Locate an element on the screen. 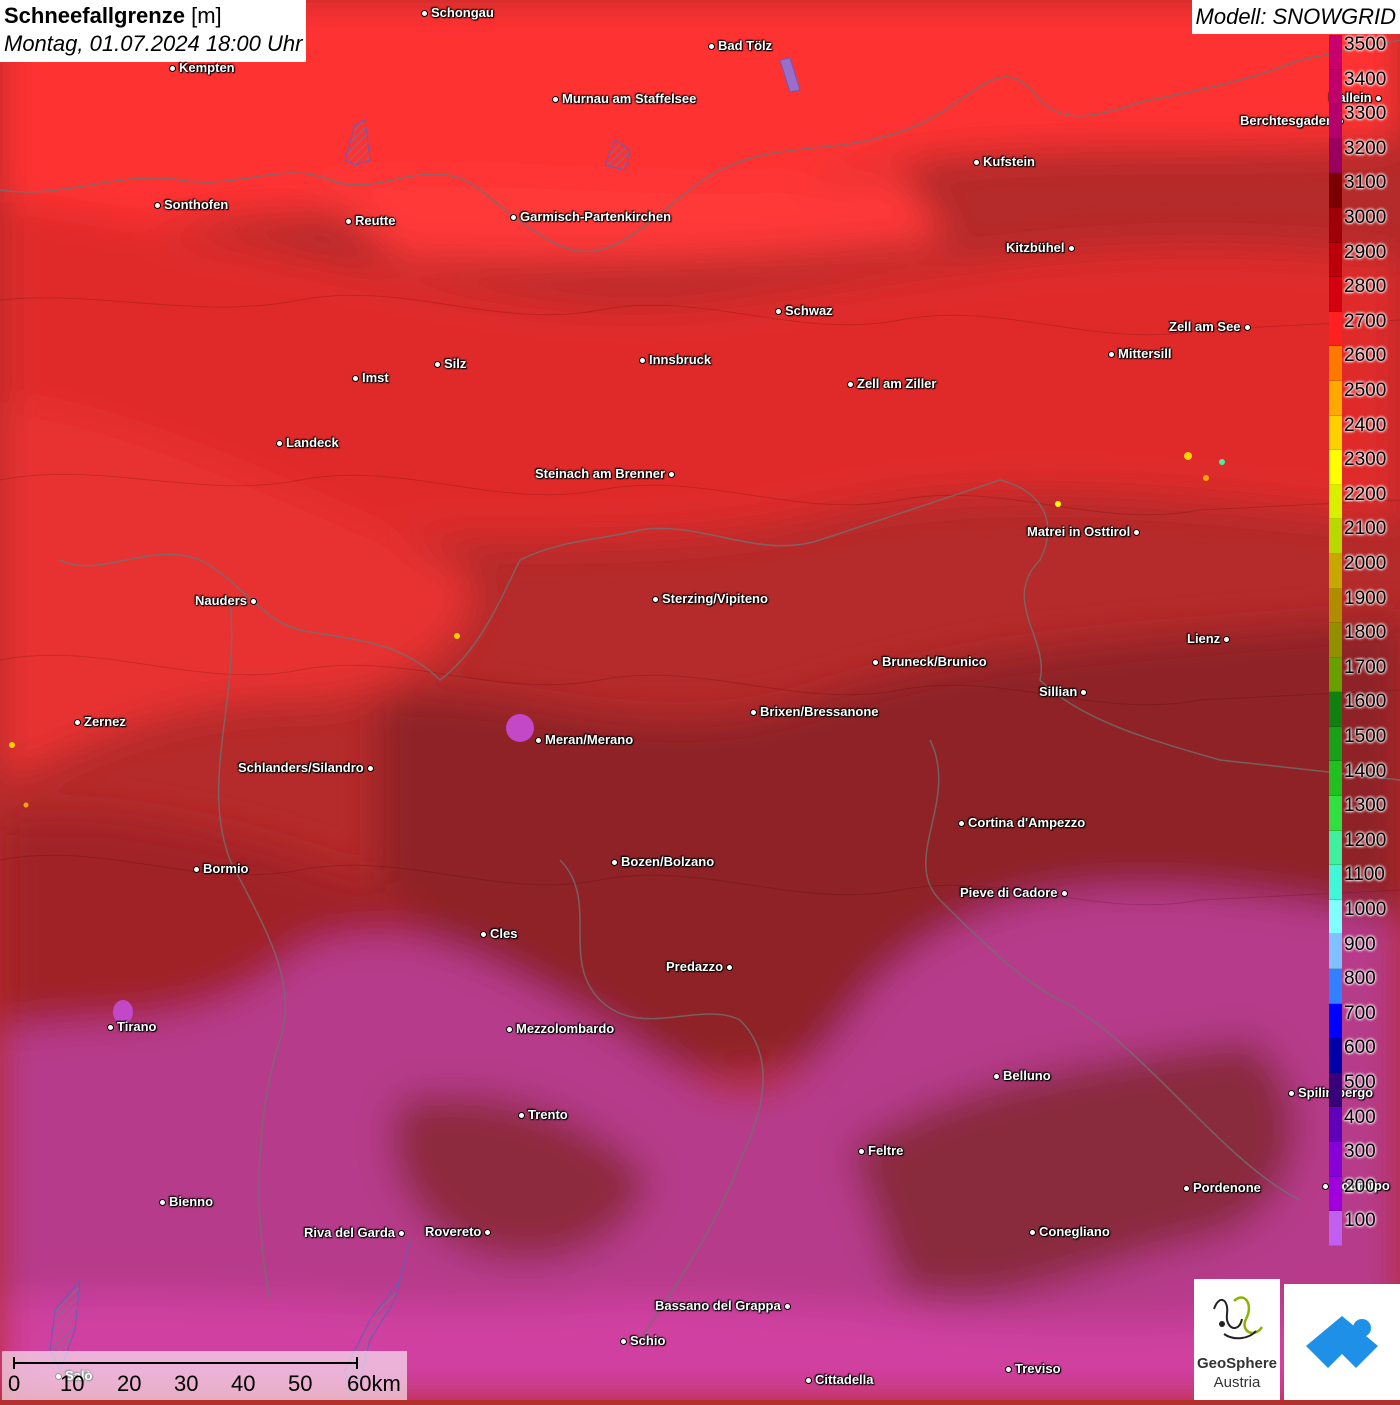  city-label: Belluno is located at coordinates (1027, 1075).